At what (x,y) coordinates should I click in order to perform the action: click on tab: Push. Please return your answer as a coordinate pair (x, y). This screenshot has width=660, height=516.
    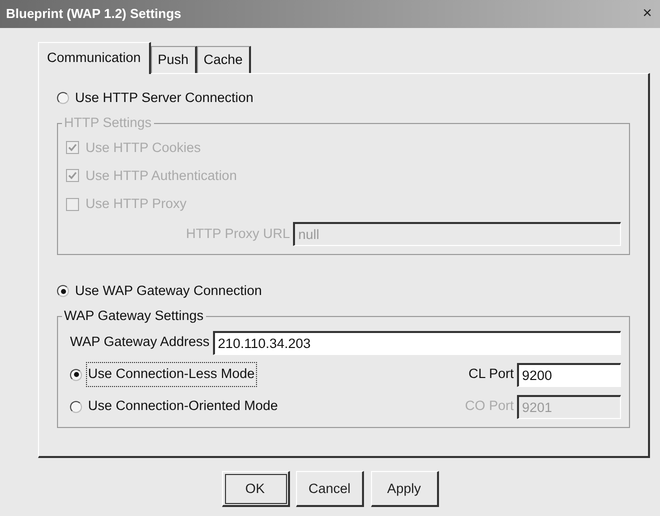
    Looking at the image, I should click on (173, 60).